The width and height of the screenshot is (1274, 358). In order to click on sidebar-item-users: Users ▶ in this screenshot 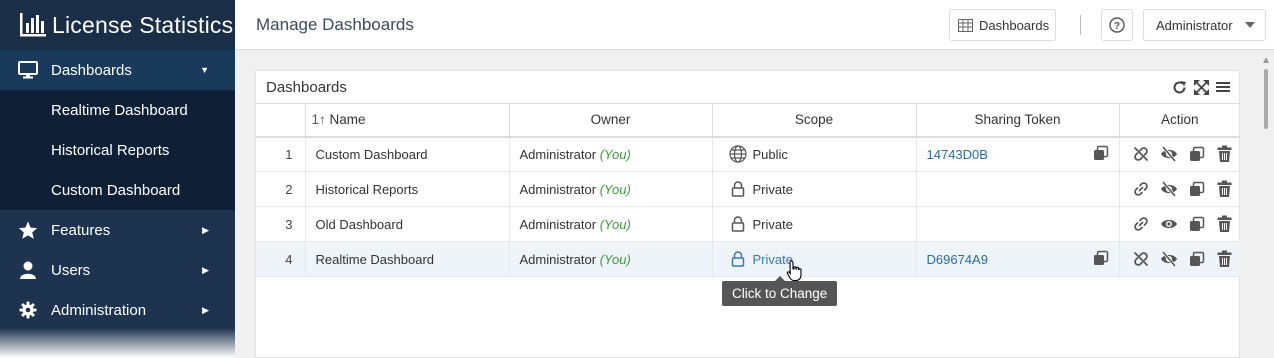, I will do `click(117, 270)`.